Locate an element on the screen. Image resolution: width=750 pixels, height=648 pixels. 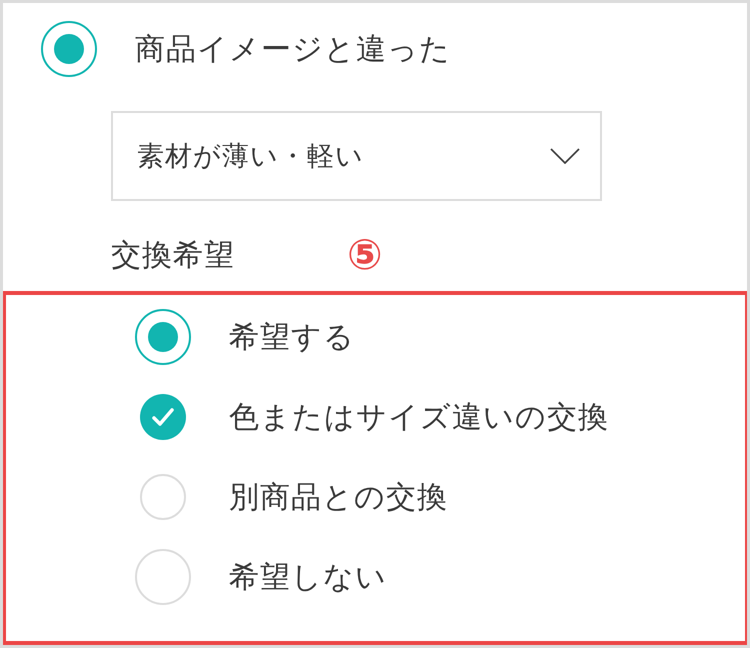
dropdown: 素材が薄い・軽い is located at coordinates (356, 156).